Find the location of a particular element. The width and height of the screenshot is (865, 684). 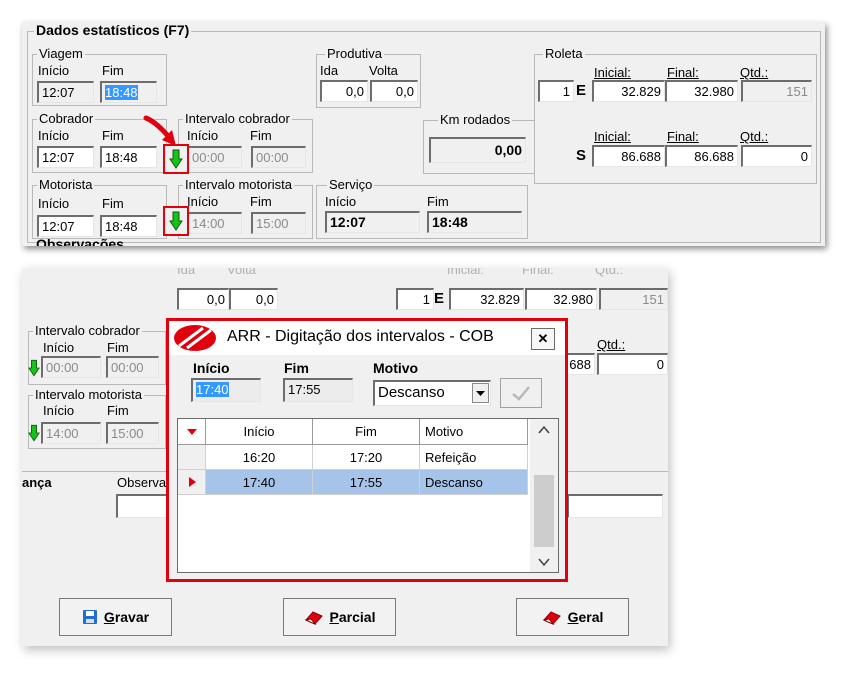

table-row: 16:20 17:20 Refeição is located at coordinates (353, 457).